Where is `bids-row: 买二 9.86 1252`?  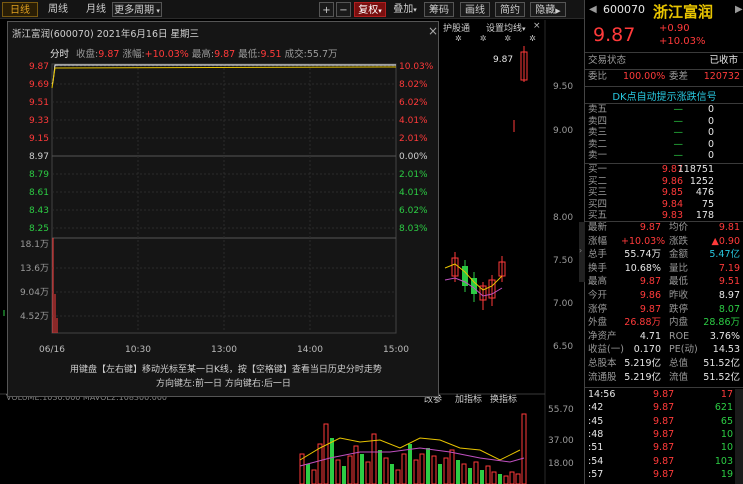
bids-row: 买二 9.86 1252 is located at coordinates (664, 182).